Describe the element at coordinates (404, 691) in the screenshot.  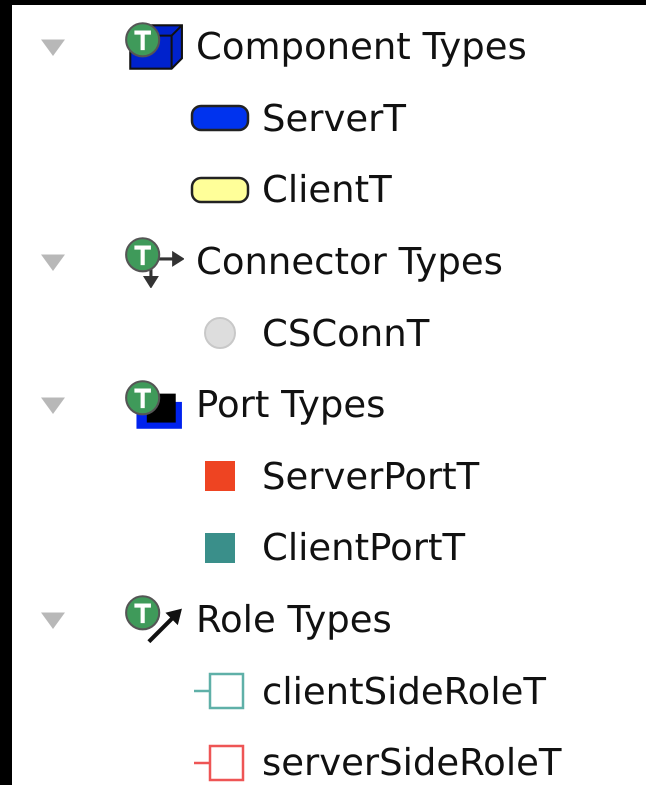
I see `type-label: clientSideRoleT` at that location.